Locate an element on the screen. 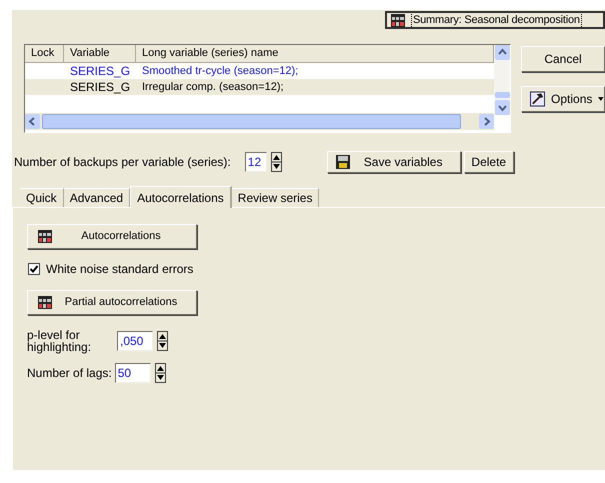  autocorrelations-button: Autocorrelations is located at coordinates (112, 236).